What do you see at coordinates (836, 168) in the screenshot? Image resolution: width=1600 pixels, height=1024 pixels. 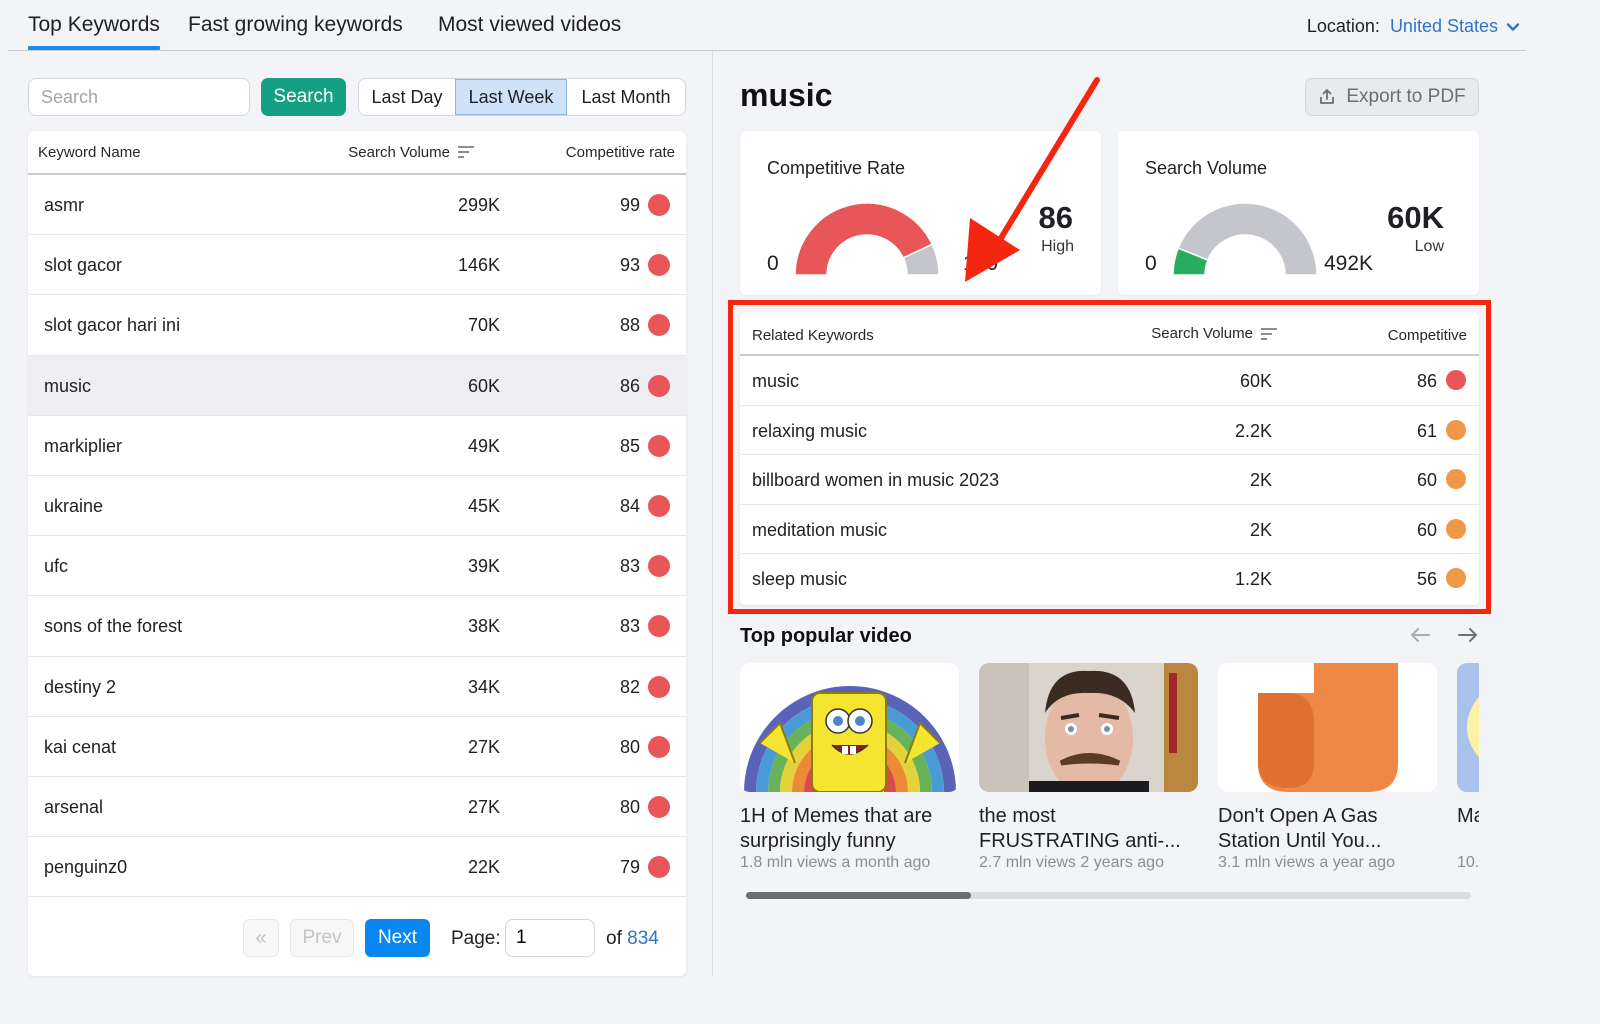 I see `competitive-rate-title: Competitive Rate` at bounding box center [836, 168].